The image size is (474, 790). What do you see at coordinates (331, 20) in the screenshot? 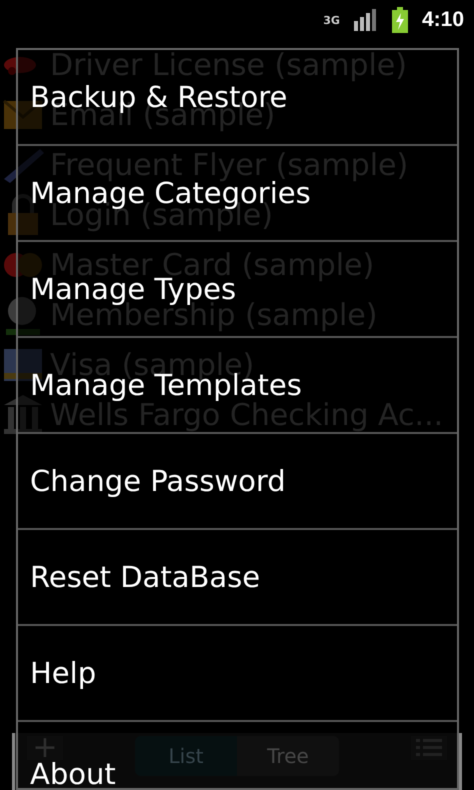
I see `network-type: 3G` at bounding box center [331, 20].